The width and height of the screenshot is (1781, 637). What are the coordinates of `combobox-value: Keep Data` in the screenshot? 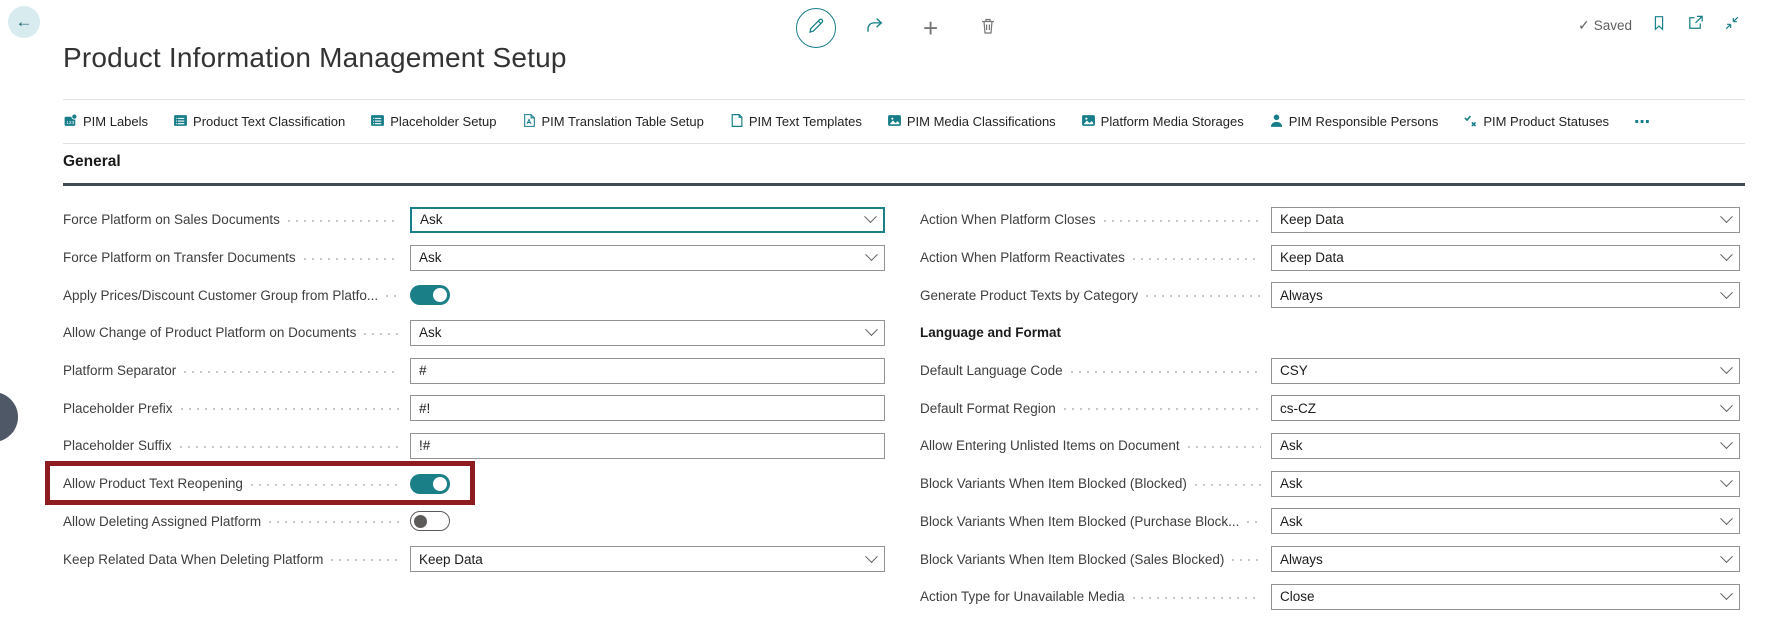 It's located at (1312, 258).